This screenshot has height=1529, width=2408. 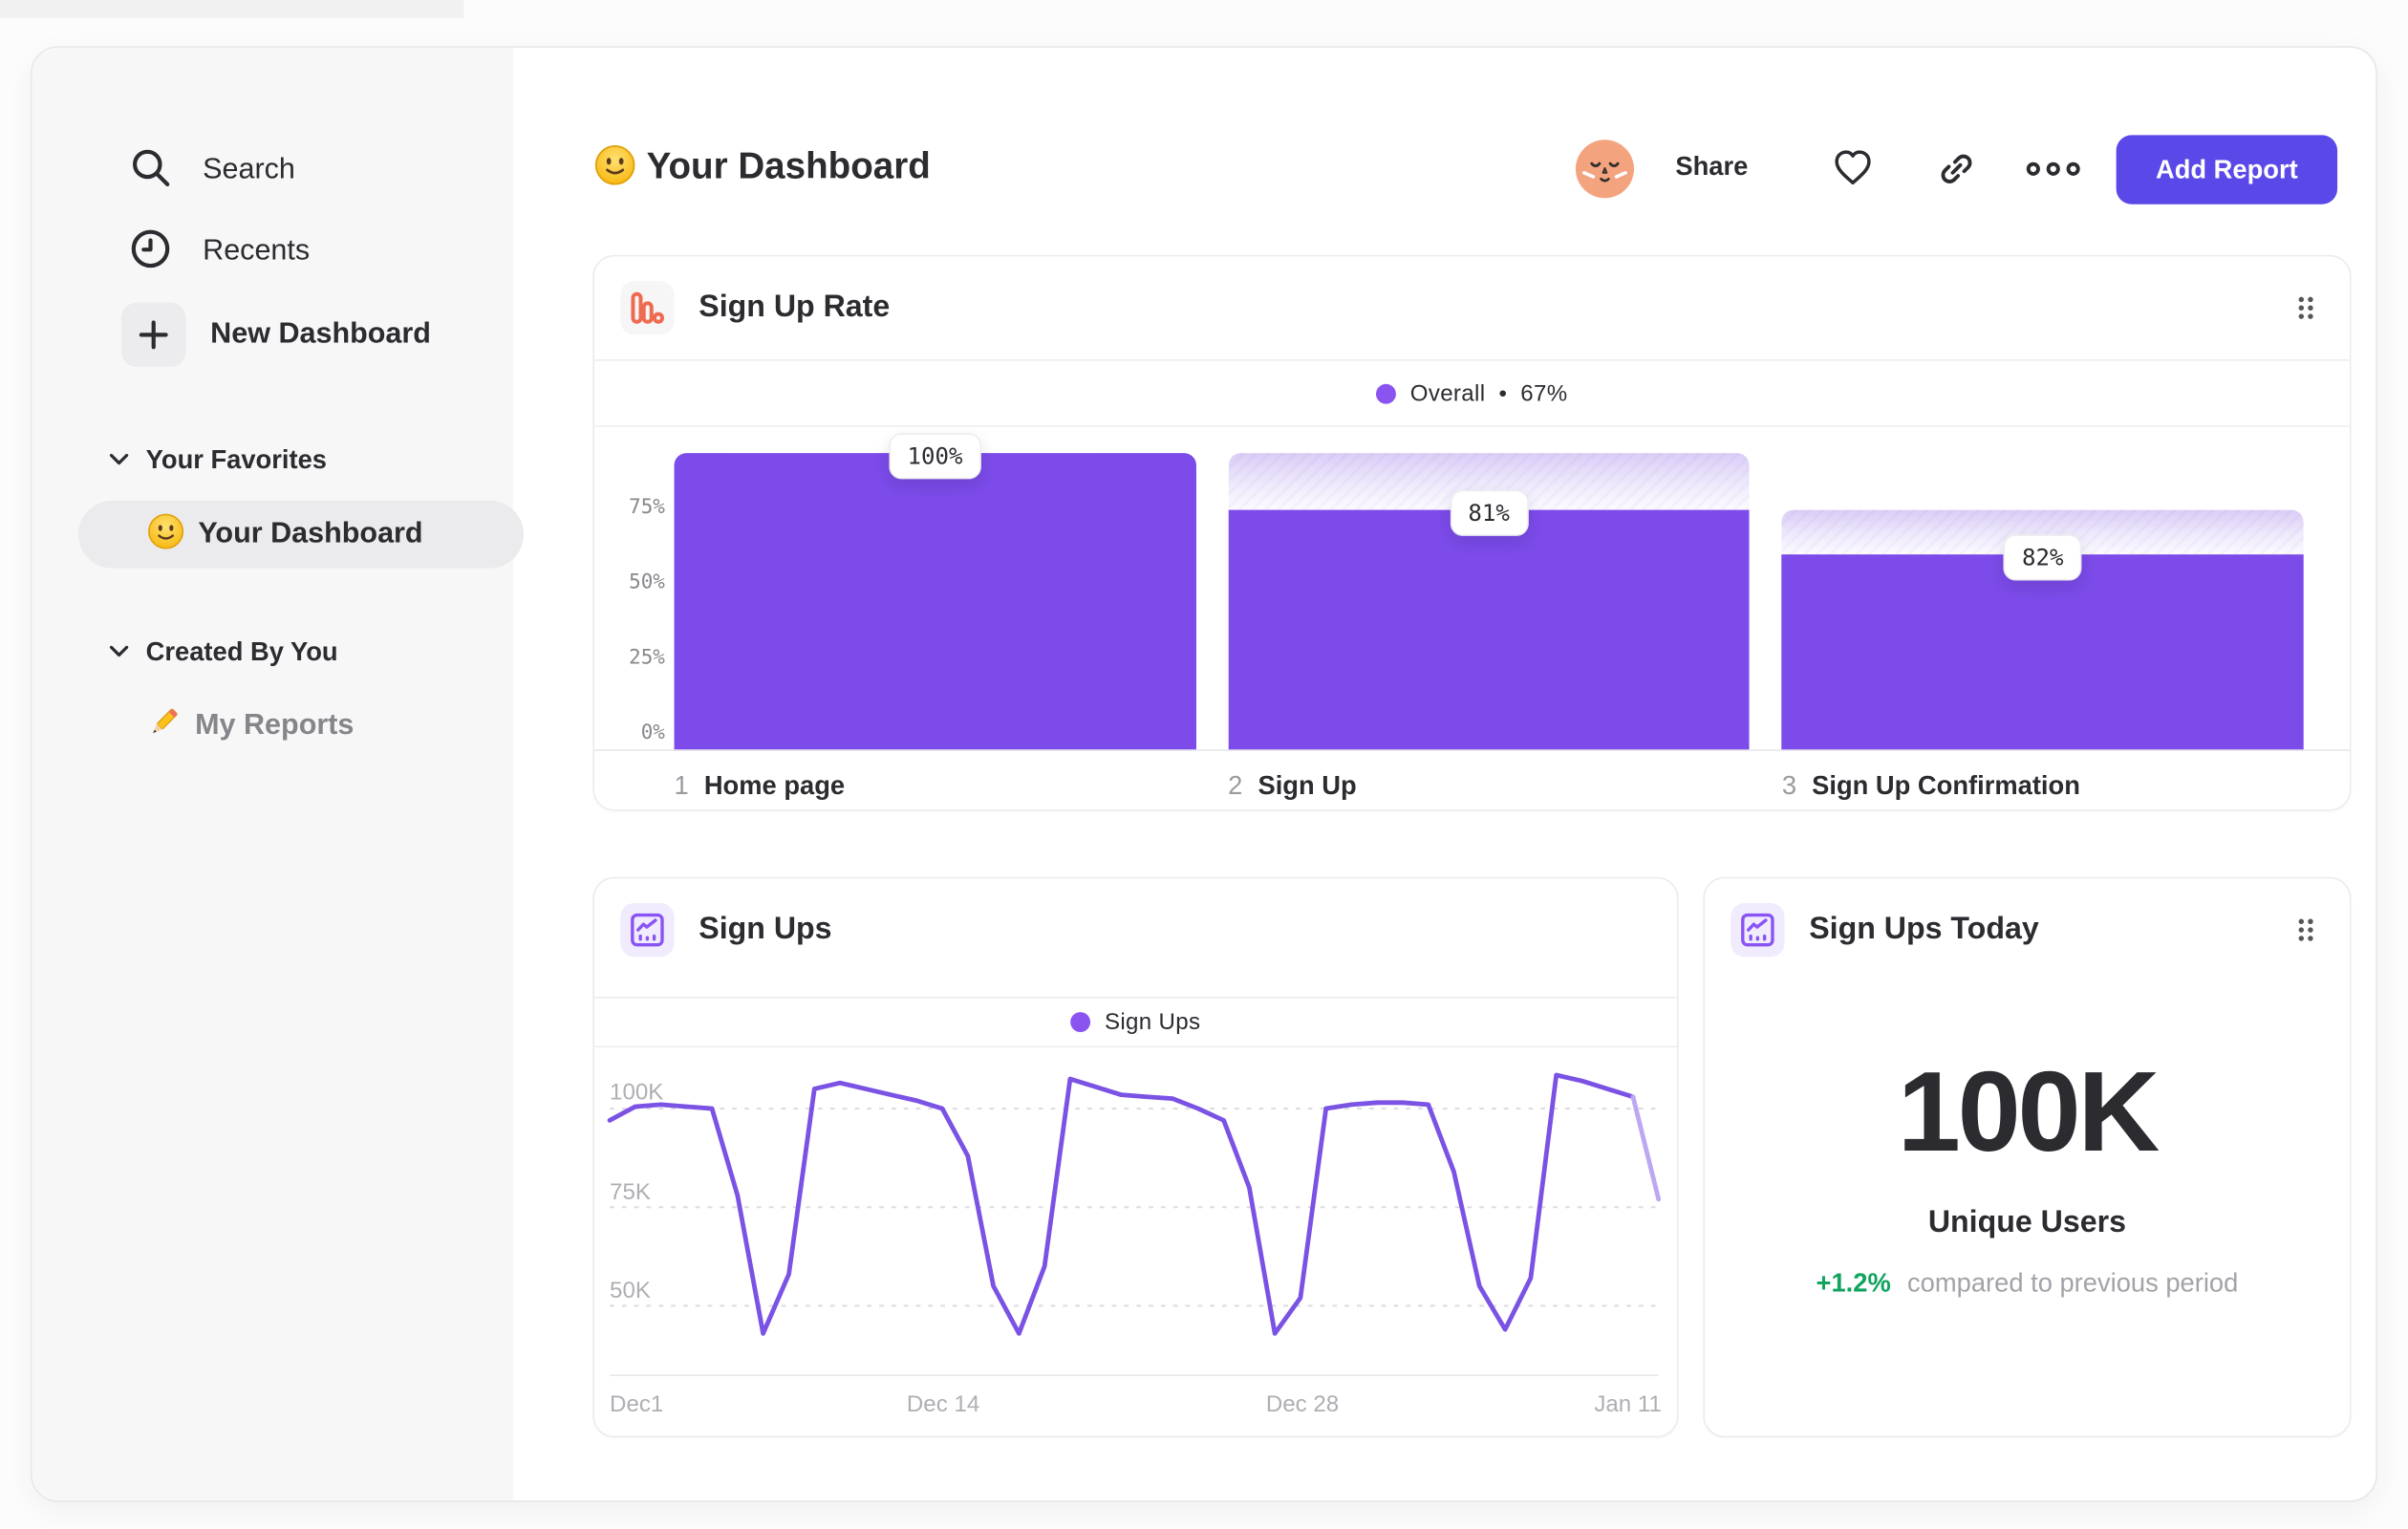 What do you see at coordinates (236, 460) in the screenshot?
I see `sidebar-section-title: Your Favorites` at bounding box center [236, 460].